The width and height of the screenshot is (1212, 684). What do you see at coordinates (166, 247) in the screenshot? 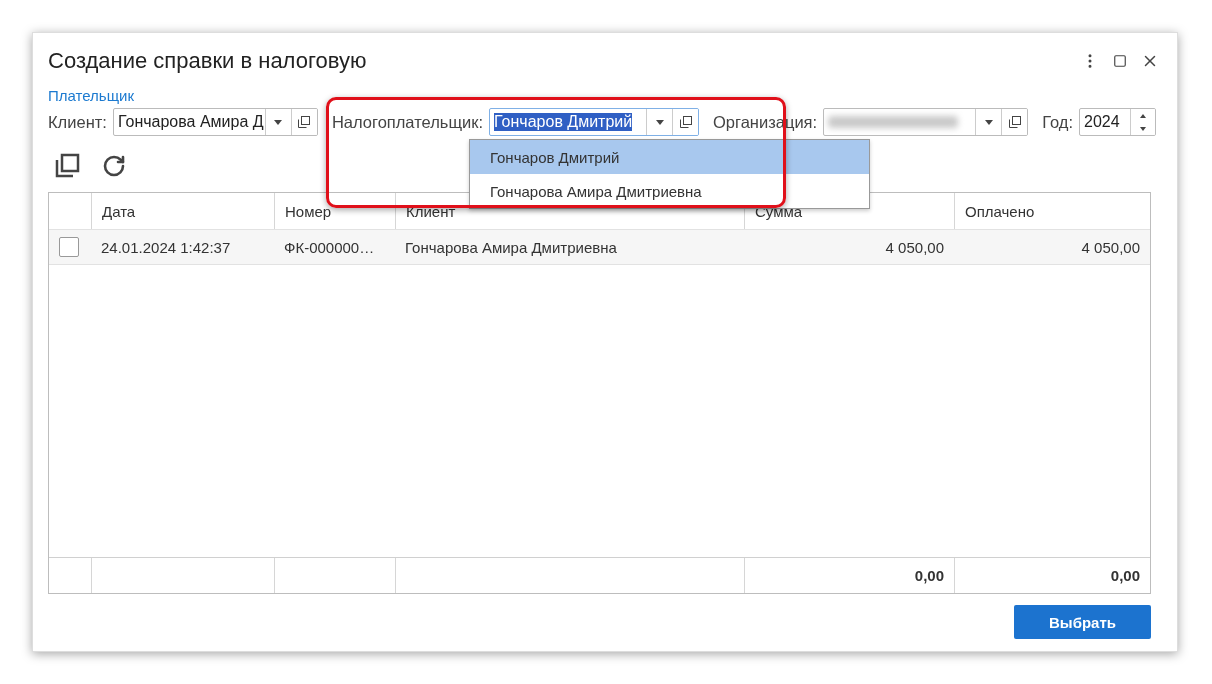
I see `table-cell-text: 24.01.2024 1:42:37` at bounding box center [166, 247].